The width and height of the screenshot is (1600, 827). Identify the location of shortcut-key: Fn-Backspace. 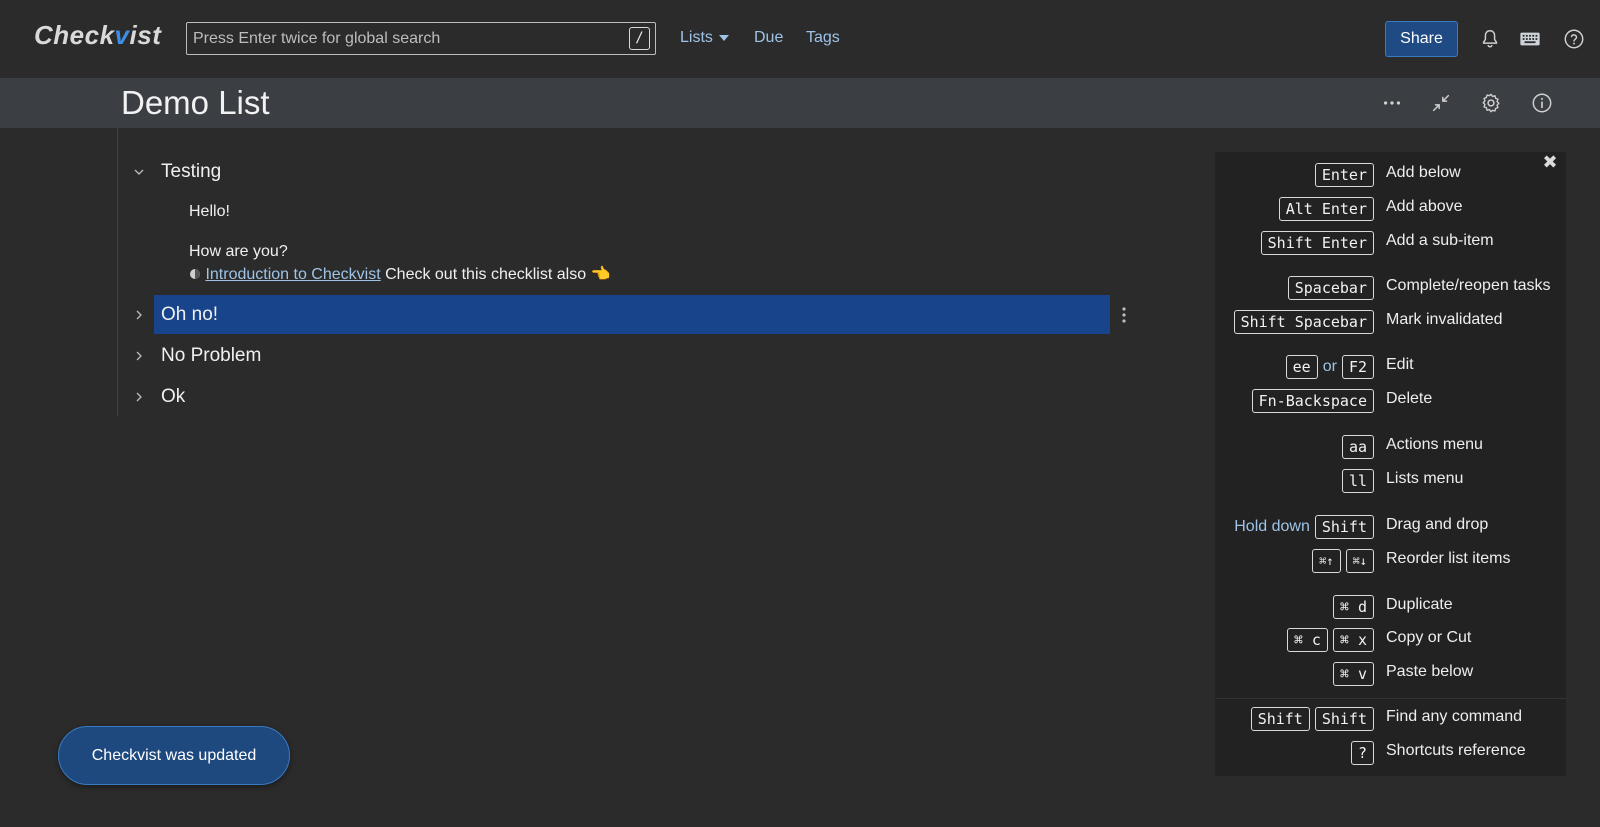
(1312, 401).